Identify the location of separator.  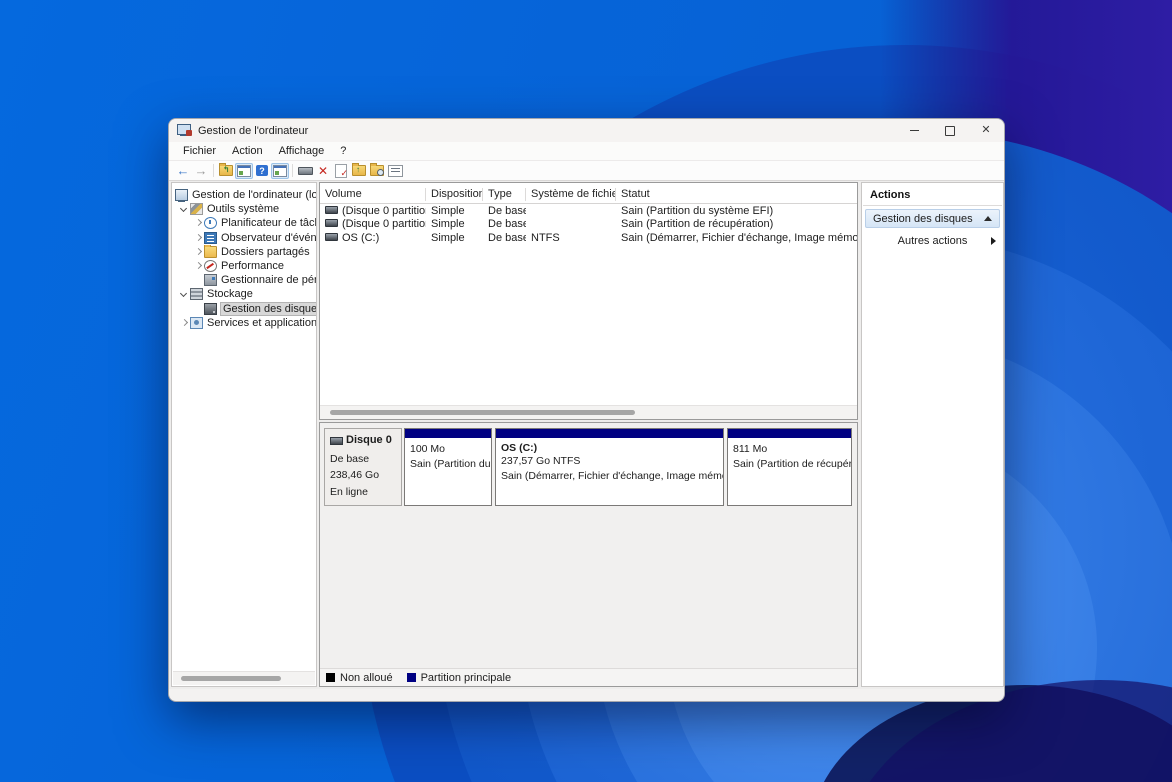
(932, 205).